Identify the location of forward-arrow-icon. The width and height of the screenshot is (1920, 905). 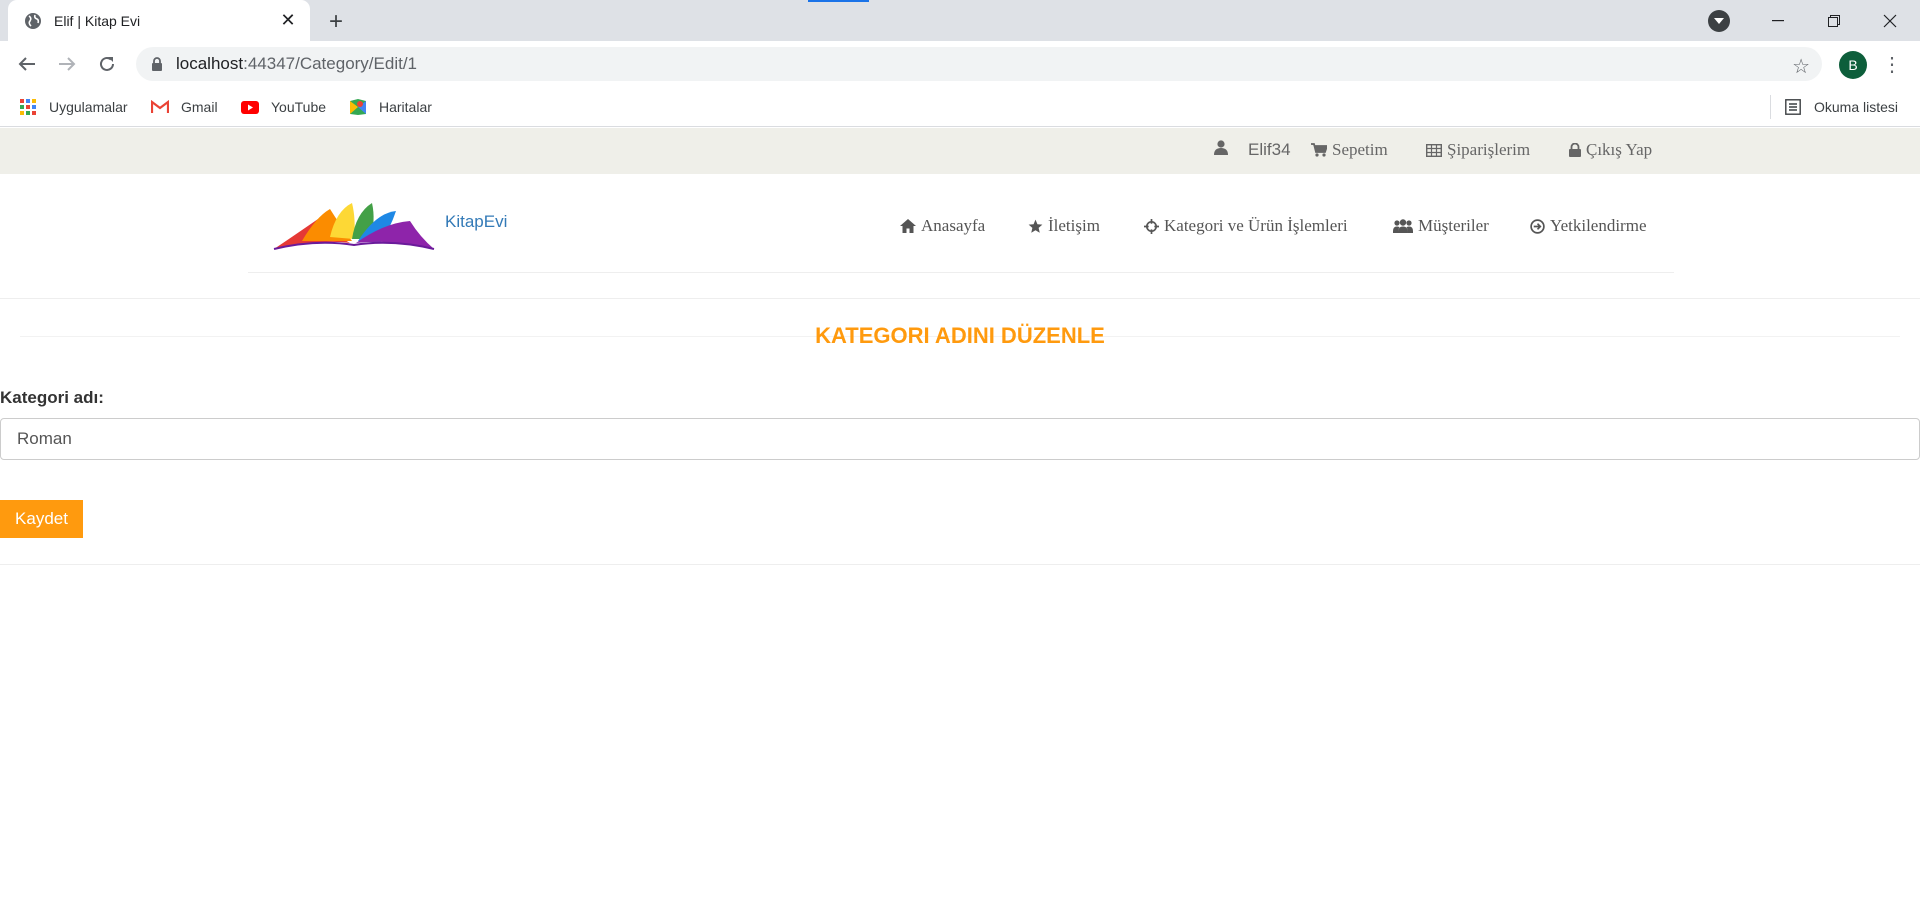
(67, 64).